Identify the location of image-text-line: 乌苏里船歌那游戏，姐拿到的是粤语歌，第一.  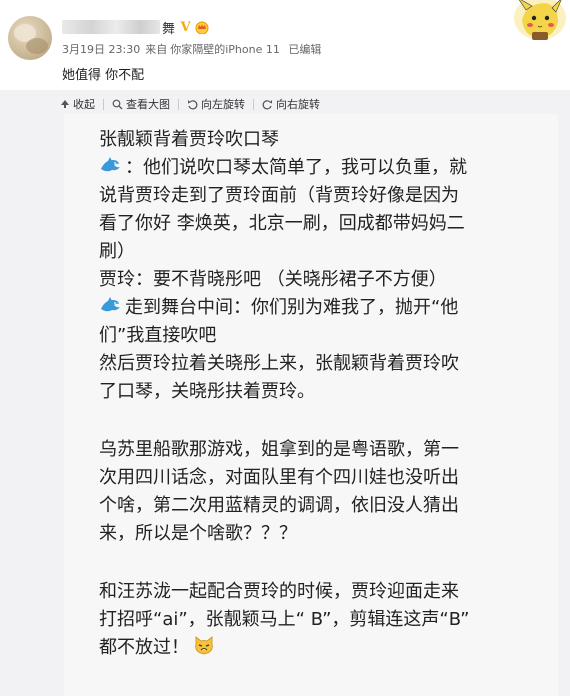
(279, 449).